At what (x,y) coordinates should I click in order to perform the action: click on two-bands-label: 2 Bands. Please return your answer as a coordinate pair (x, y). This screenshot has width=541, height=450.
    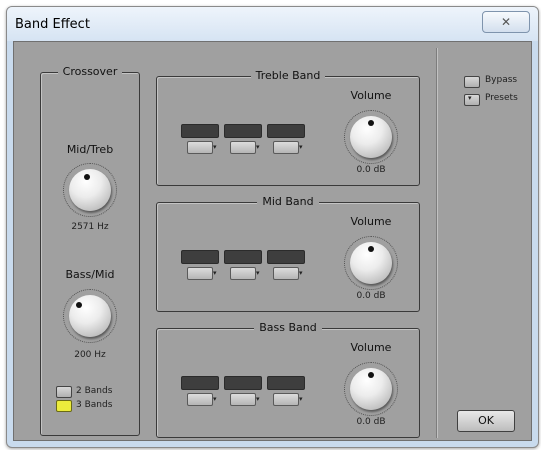
    Looking at the image, I should click on (94, 391).